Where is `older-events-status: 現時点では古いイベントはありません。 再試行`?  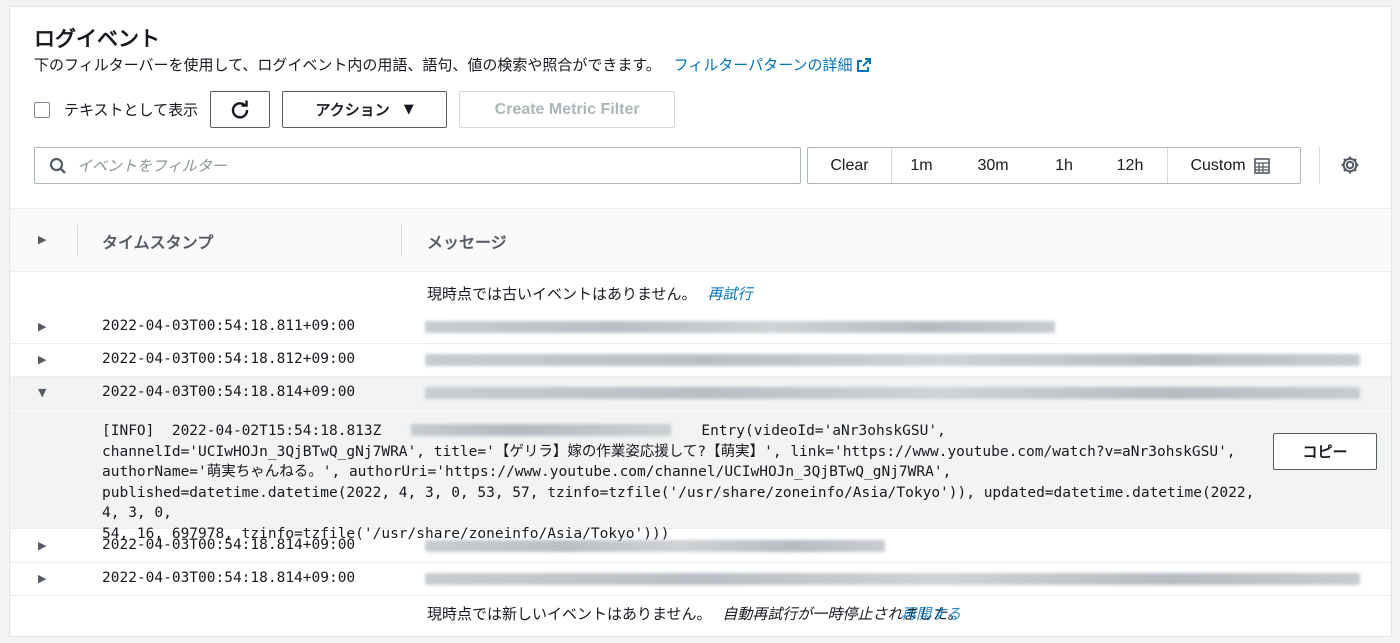 older-events-status: 現時点では古いイベントはありません。 再試行 is located at coordinates (589, 293).